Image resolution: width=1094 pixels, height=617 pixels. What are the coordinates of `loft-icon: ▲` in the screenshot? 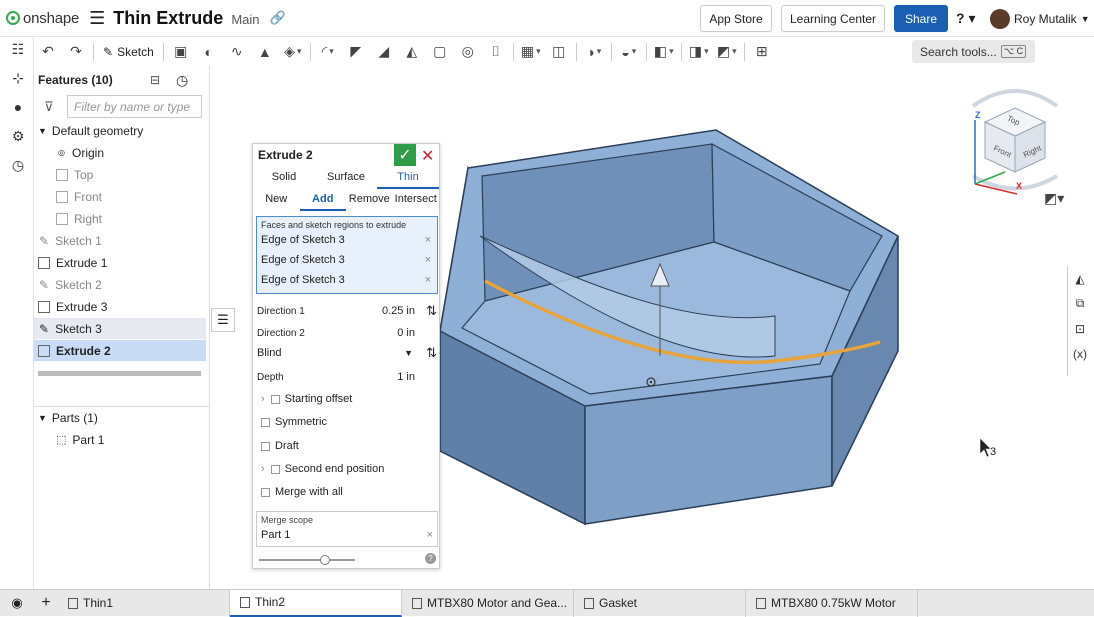 It's located at (265, 52).